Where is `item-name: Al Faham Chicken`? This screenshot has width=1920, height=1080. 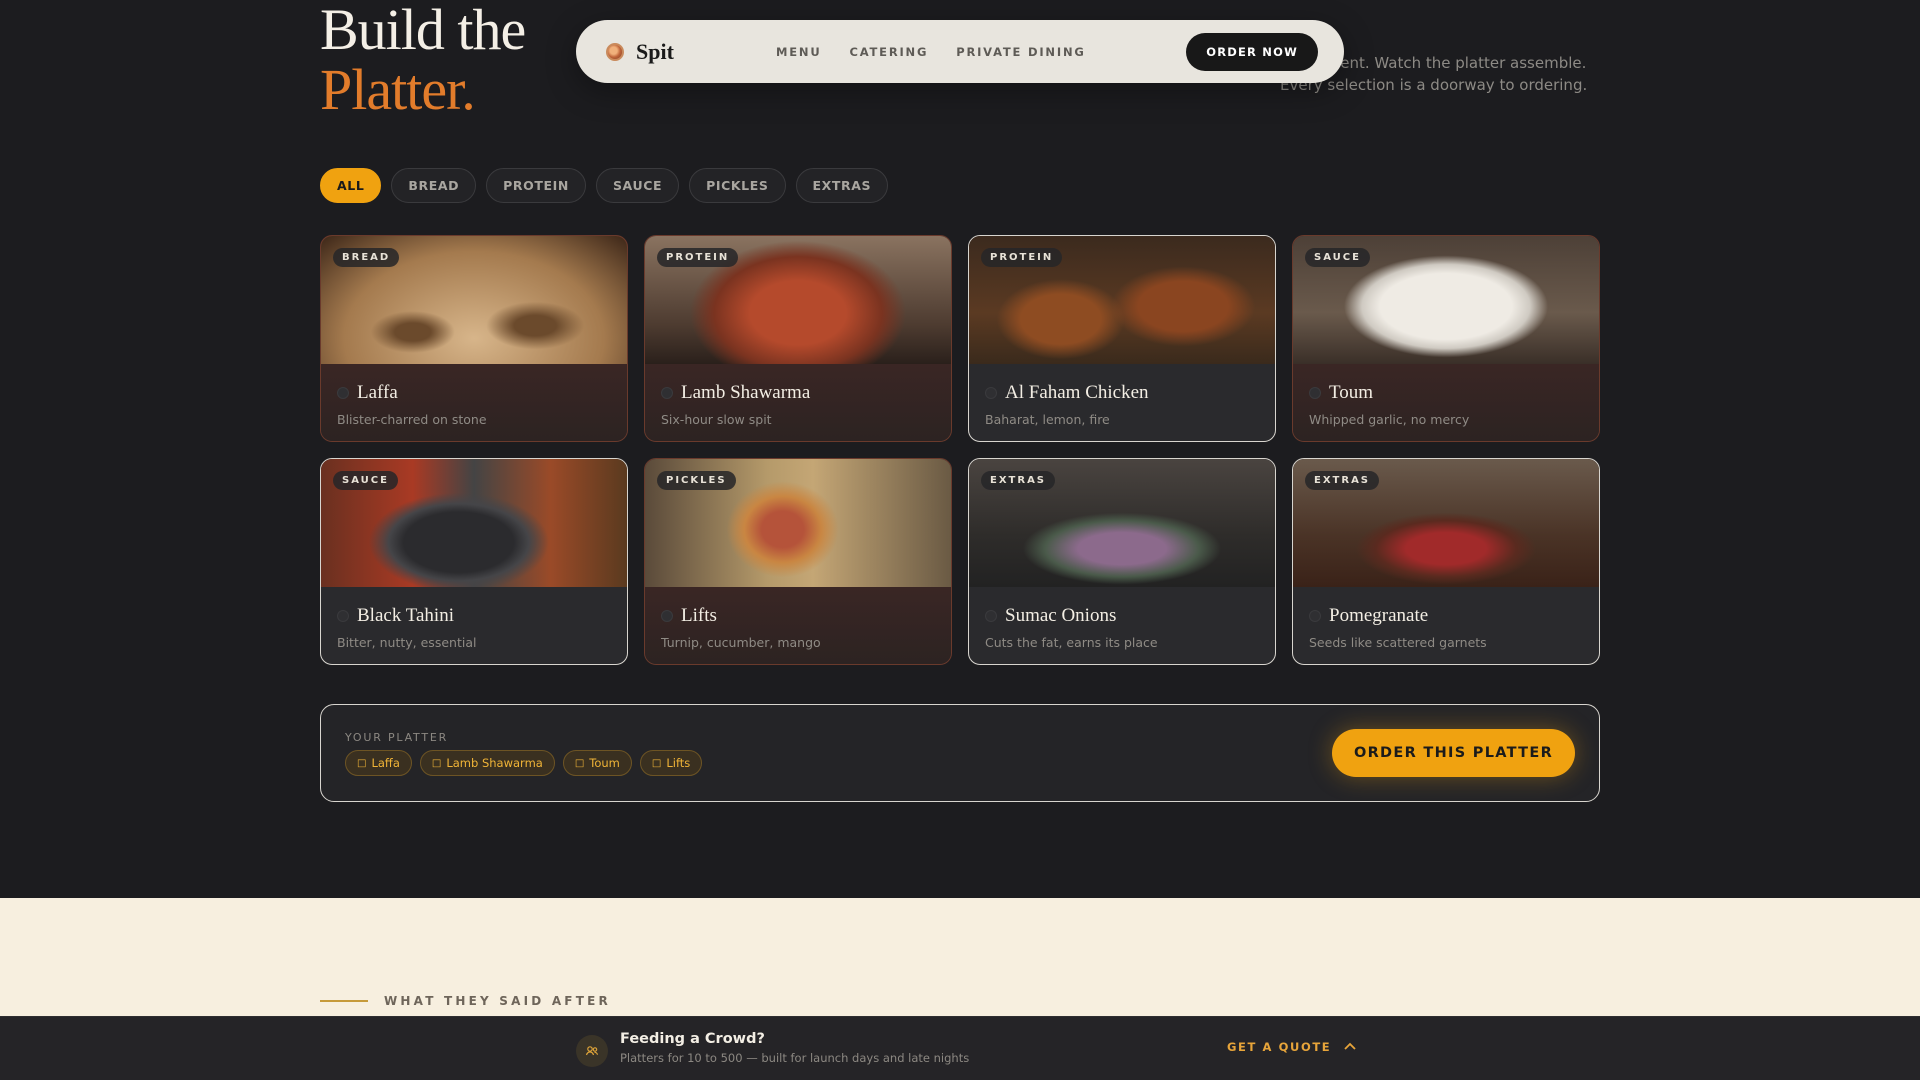 item-name: Al Faham Chicken is located at coordinates (1077, 392).